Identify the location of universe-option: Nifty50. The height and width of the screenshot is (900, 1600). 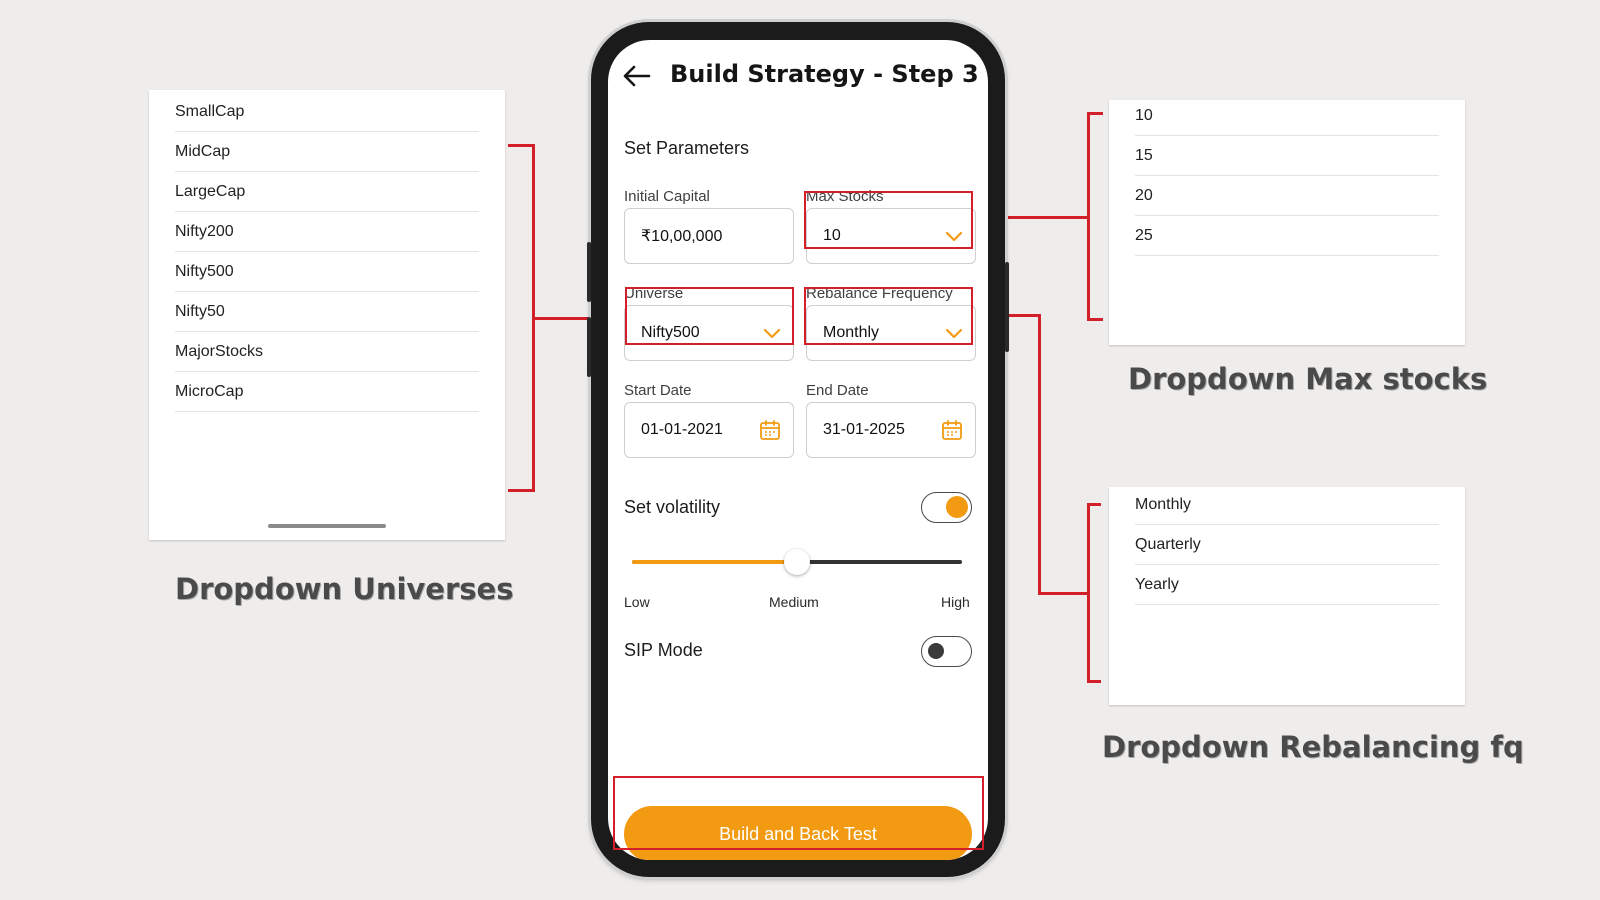
(327, 312).